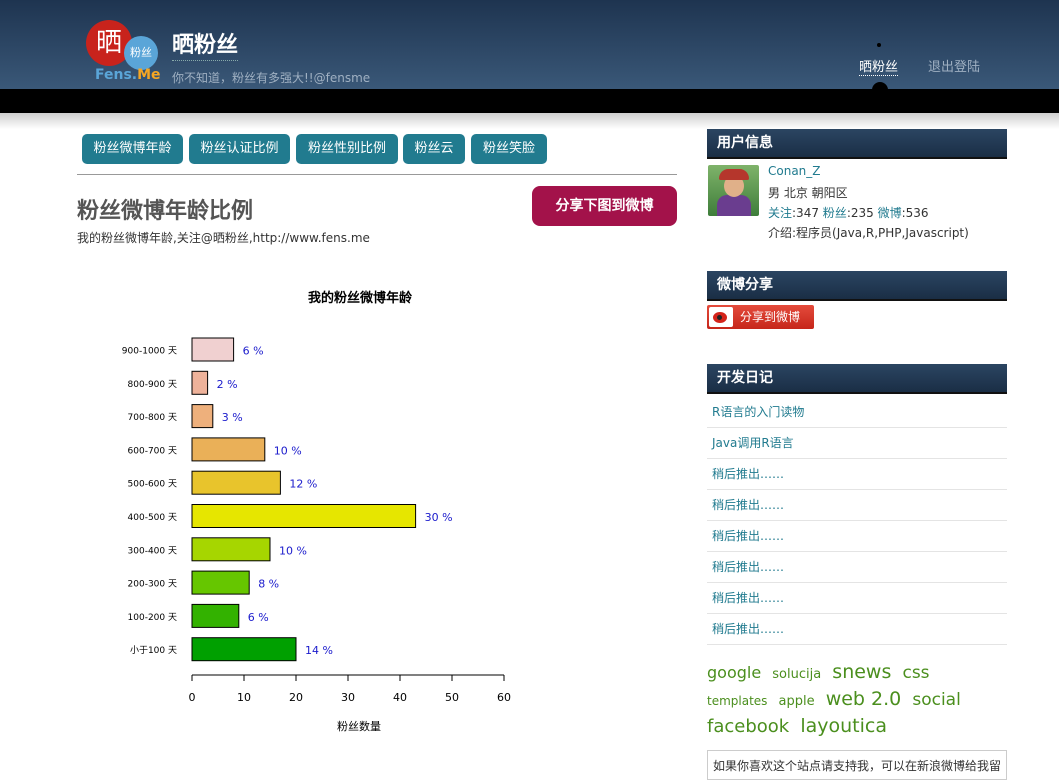 The image size is (1059, 780). Describe the element at coordinates (509, 149) in the screenshot. I see `tab-fans-smile: 粉丝笑脸` at that location.